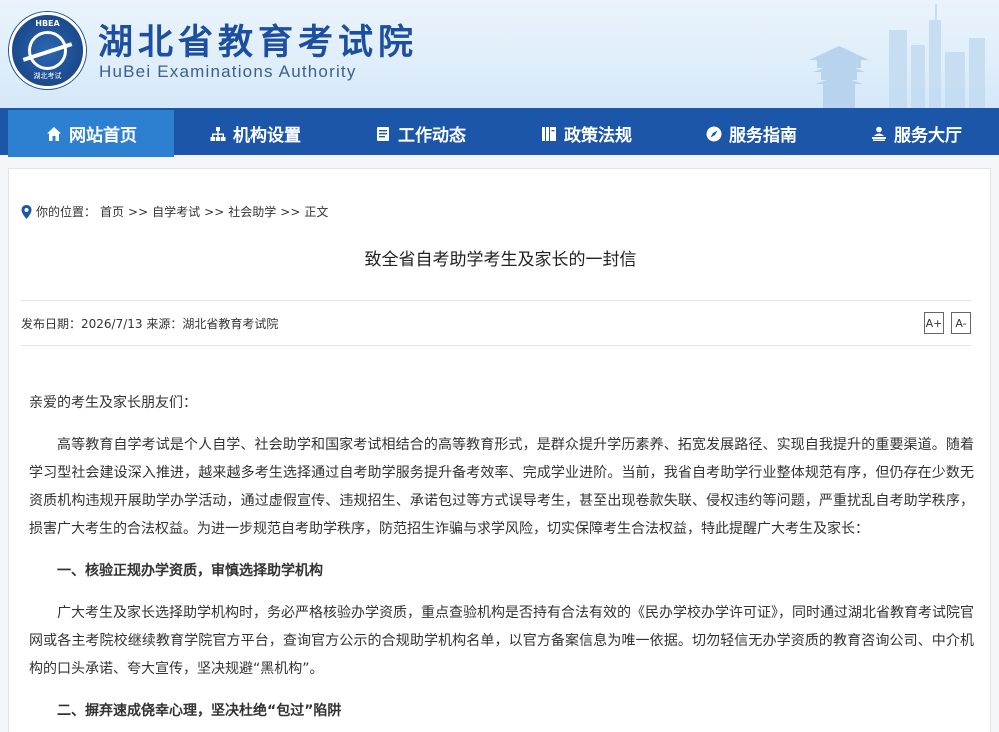  What do you see at coordinates (66, 212) in the screenshot?
I see `breadcrumb-prefix: 你的位置：` at bounding box center [66, 212].